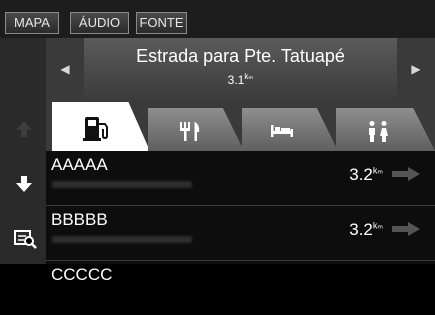 Image resolution: width=435 pixels, height=315 pixels. I want to click on scroll-down-icon, so click(24, 185).